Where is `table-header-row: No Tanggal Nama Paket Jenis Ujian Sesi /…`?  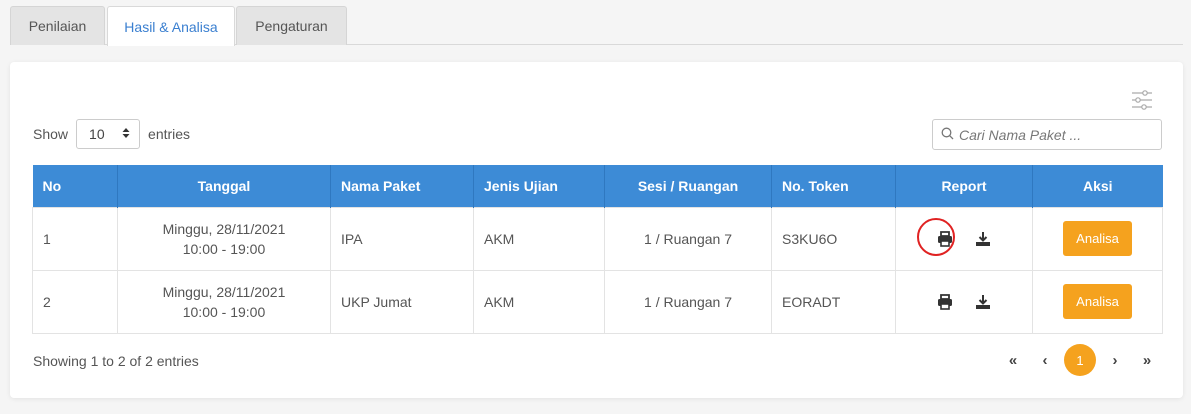 table-header-row: No Tanggal Nama Paket Jenis Ujian Sesi /… is located at coordinates (597, 186).